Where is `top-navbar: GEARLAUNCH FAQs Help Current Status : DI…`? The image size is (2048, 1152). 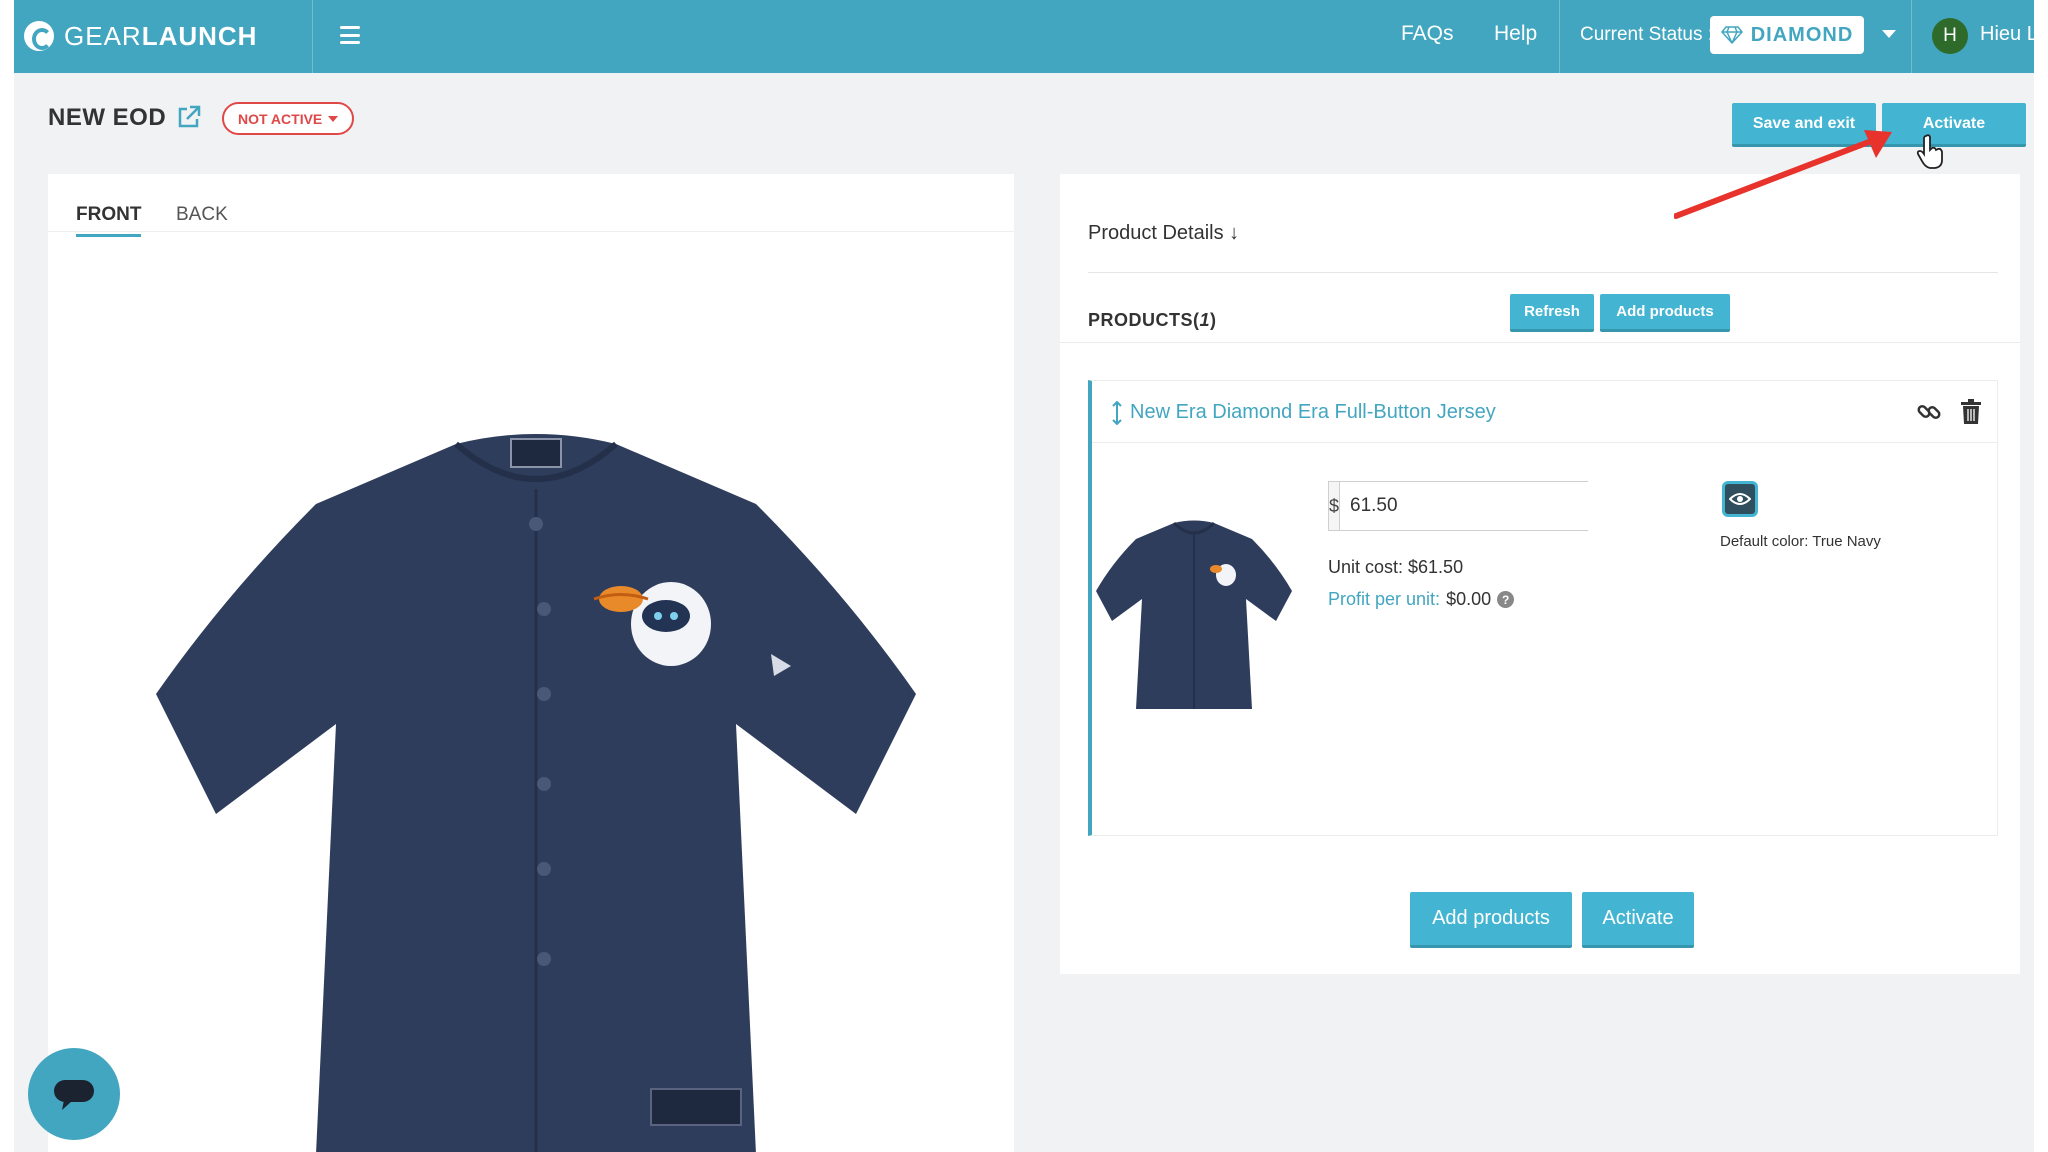
top-navbar: GEARLAUNCH FAQs Help Current Status : DI… is located at coordinates (1024, 36).